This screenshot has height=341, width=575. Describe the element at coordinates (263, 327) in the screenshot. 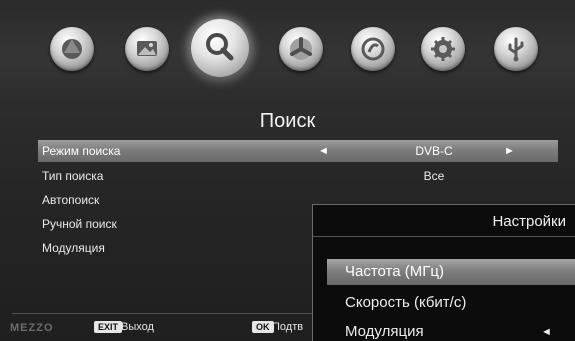

I see `ok-key-badge: OK` at that location.